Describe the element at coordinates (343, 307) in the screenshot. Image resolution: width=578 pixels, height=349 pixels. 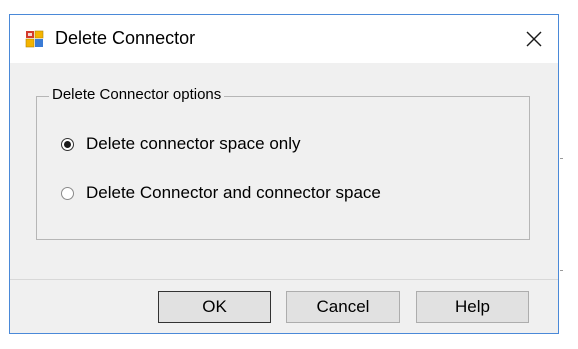
I see `cancel-button: Cancel` at that location.